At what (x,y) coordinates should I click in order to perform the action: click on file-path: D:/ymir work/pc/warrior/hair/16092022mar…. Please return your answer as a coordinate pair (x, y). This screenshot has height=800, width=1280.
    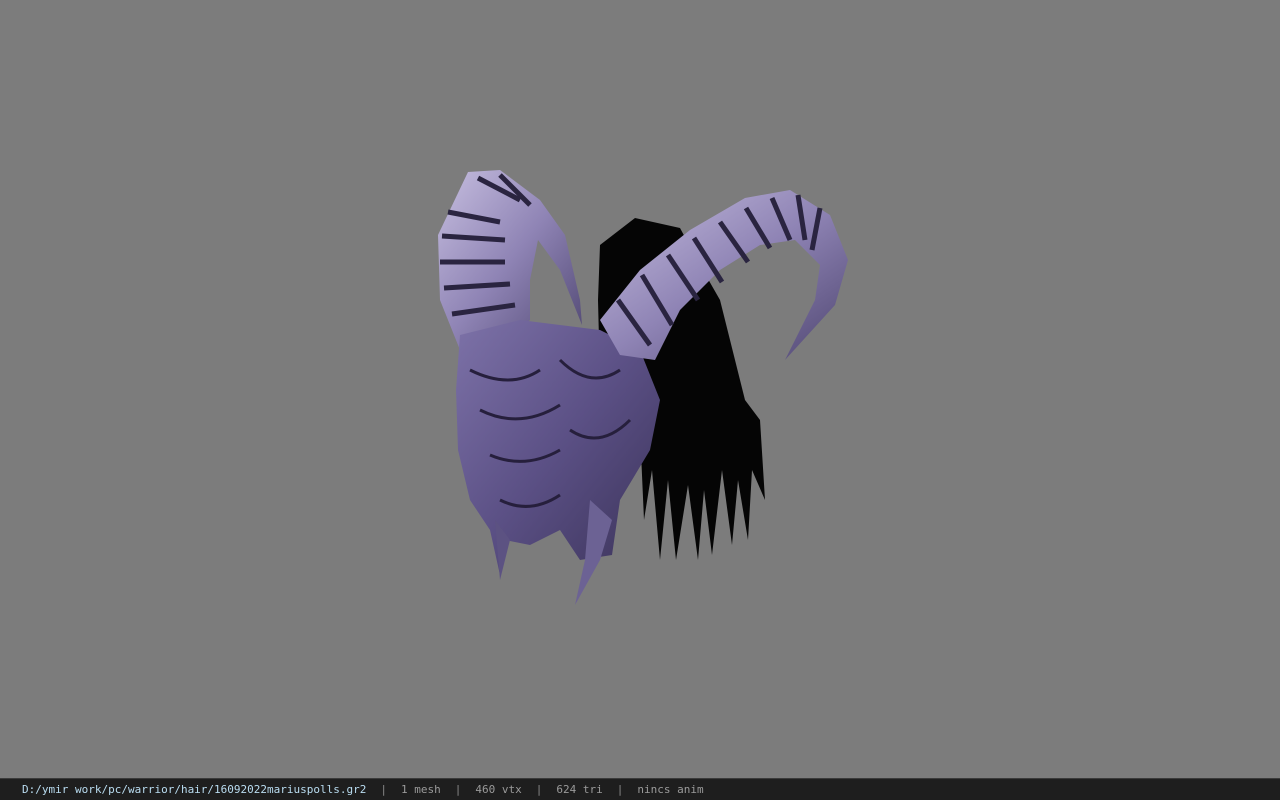
    Looking at the image, I should click on (194, 789).